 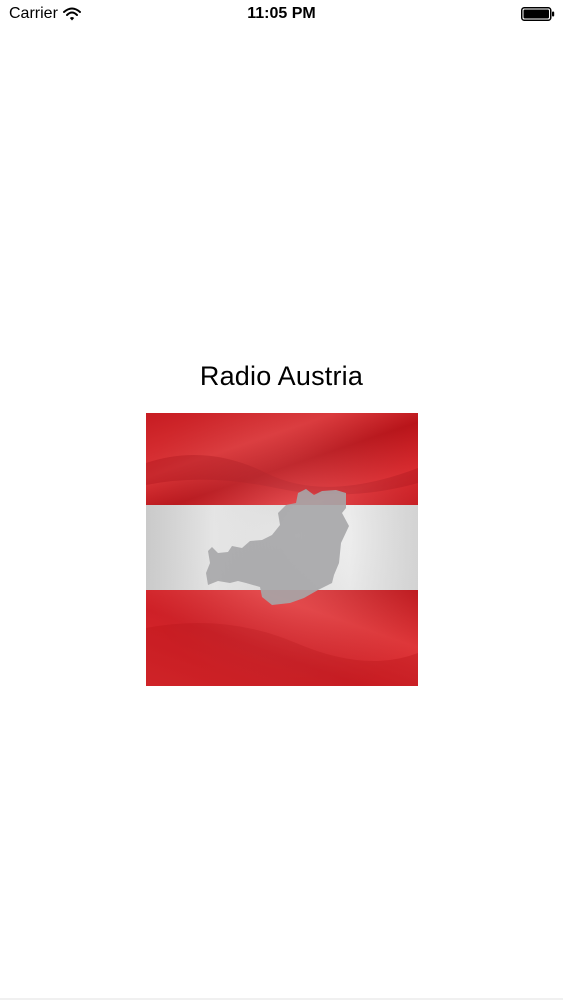 What do you see at coordinates (538, 14) in the screenshot?
I see `battery-icon` at bounding box center [538, 14].